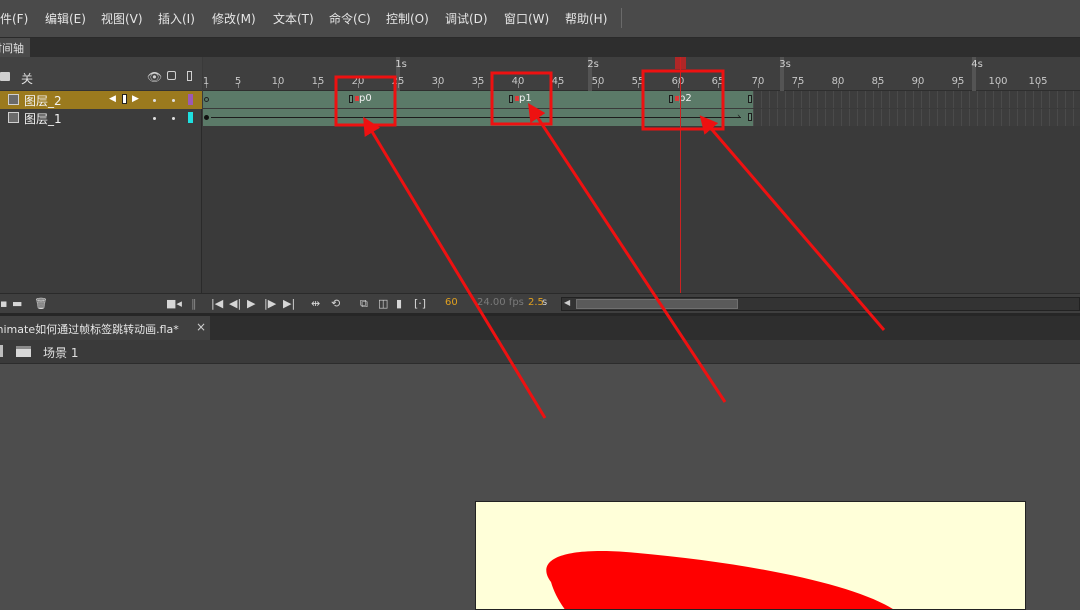 Image resolution: width=1080 pixels, height=610 pixels. I want to click on document-tab: Animate如何通过帧标签跳转动画.fla* ×, so click(105, 328).